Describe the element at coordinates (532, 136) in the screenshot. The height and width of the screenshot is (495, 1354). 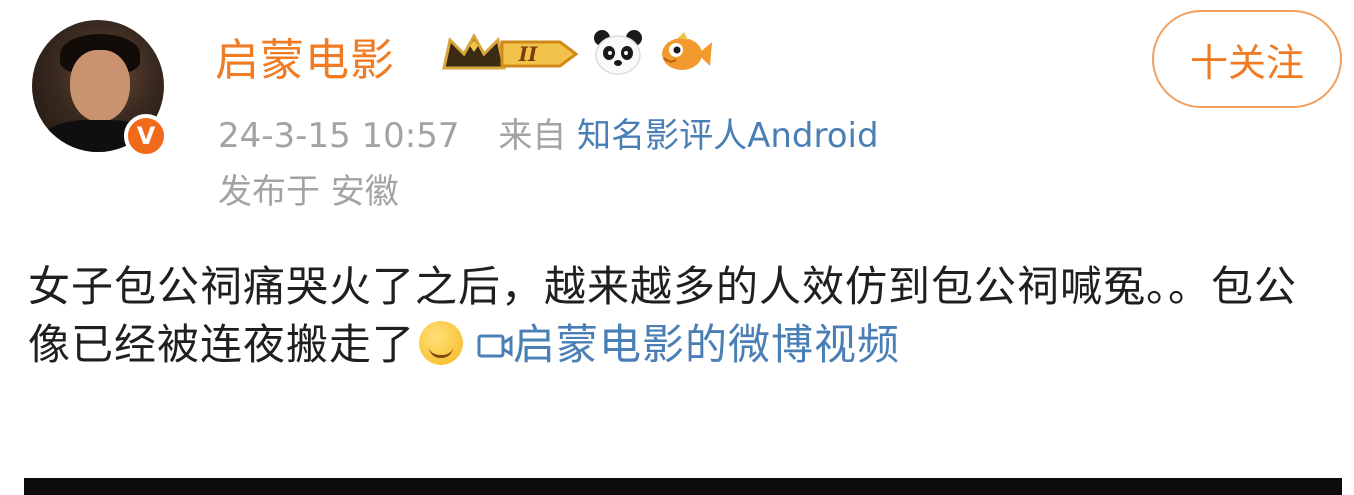
I see `source-prefix: 来自` at that location.